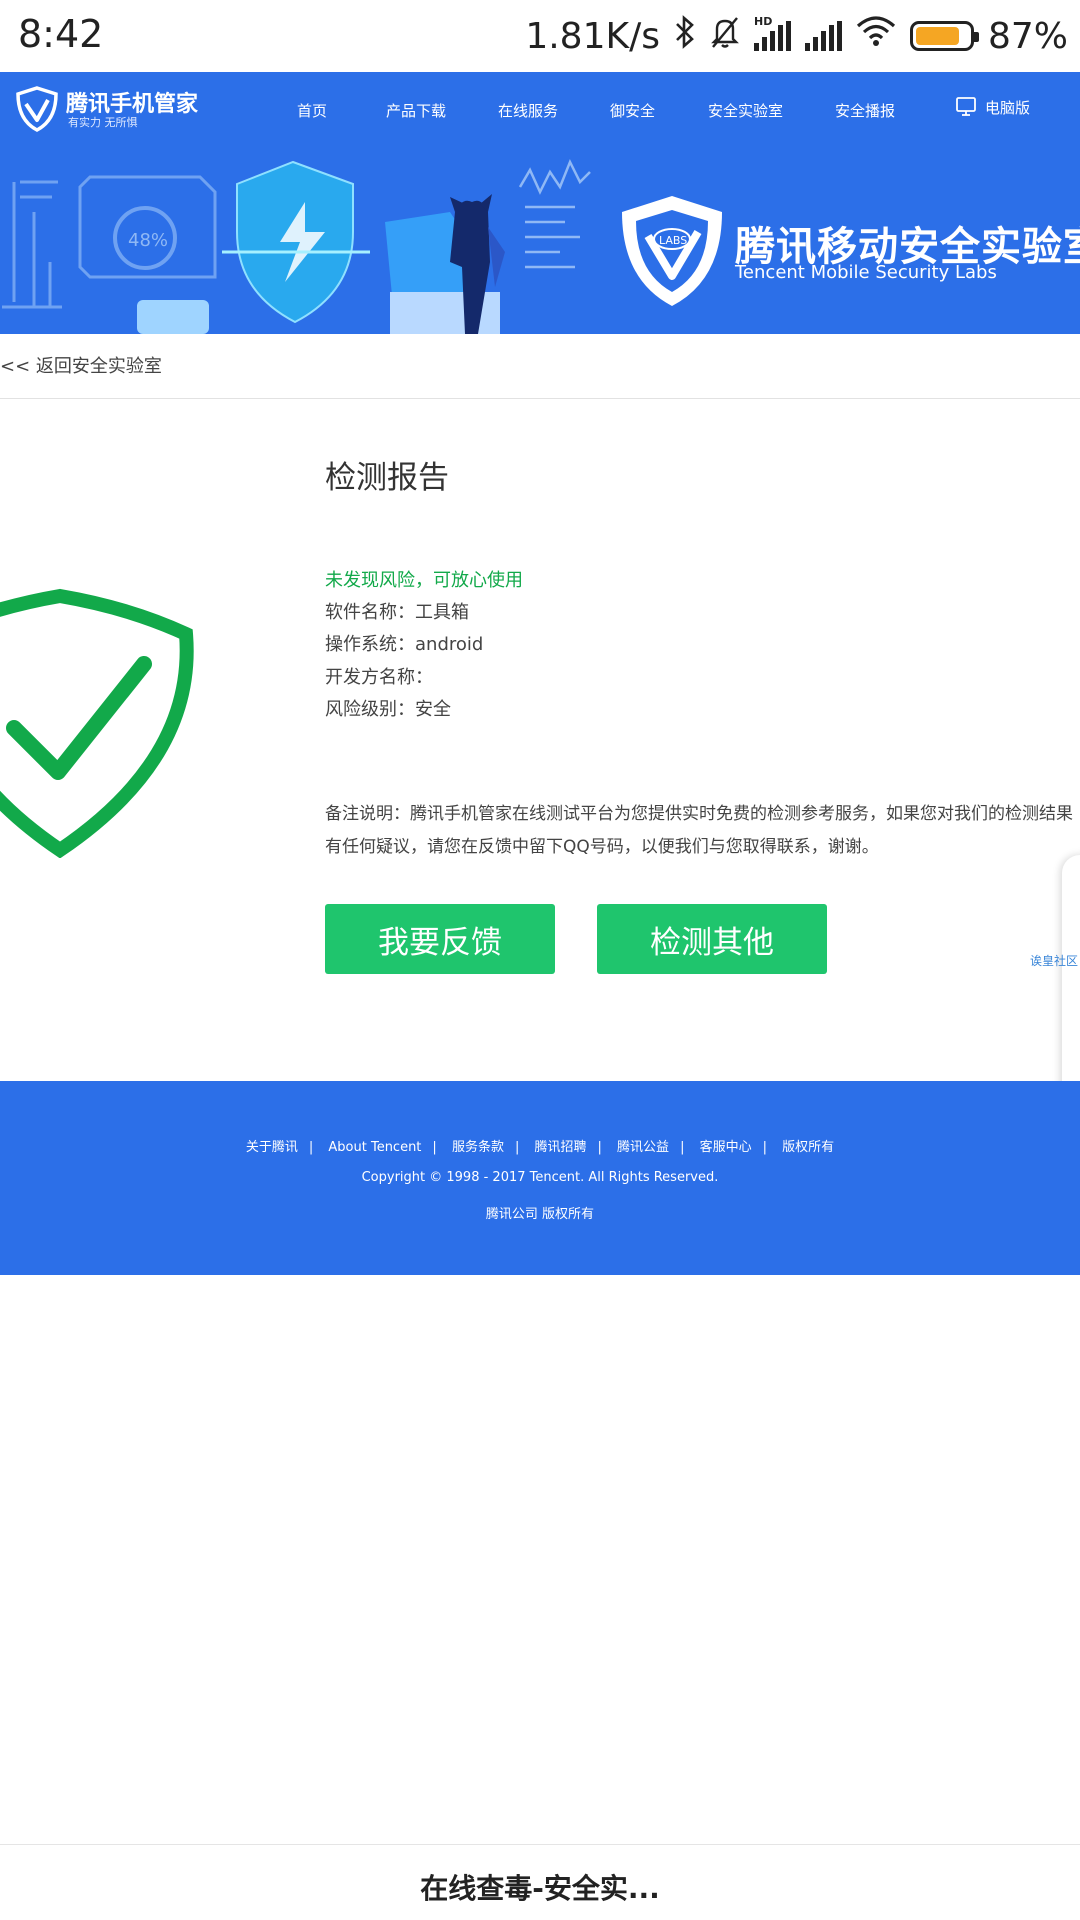  Describe the element at coordinates (61, 34) in the screenshot. I see `status-time: 8:42` at that location.